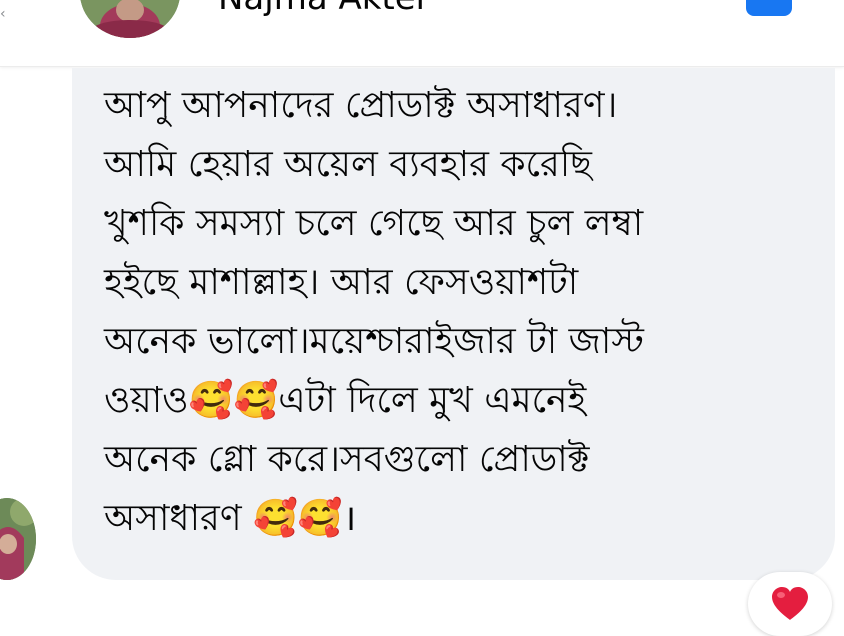 Image resolution: width=844 pixels, height=636 pixels. I want to click on sender-avatar, so click(18, 539).